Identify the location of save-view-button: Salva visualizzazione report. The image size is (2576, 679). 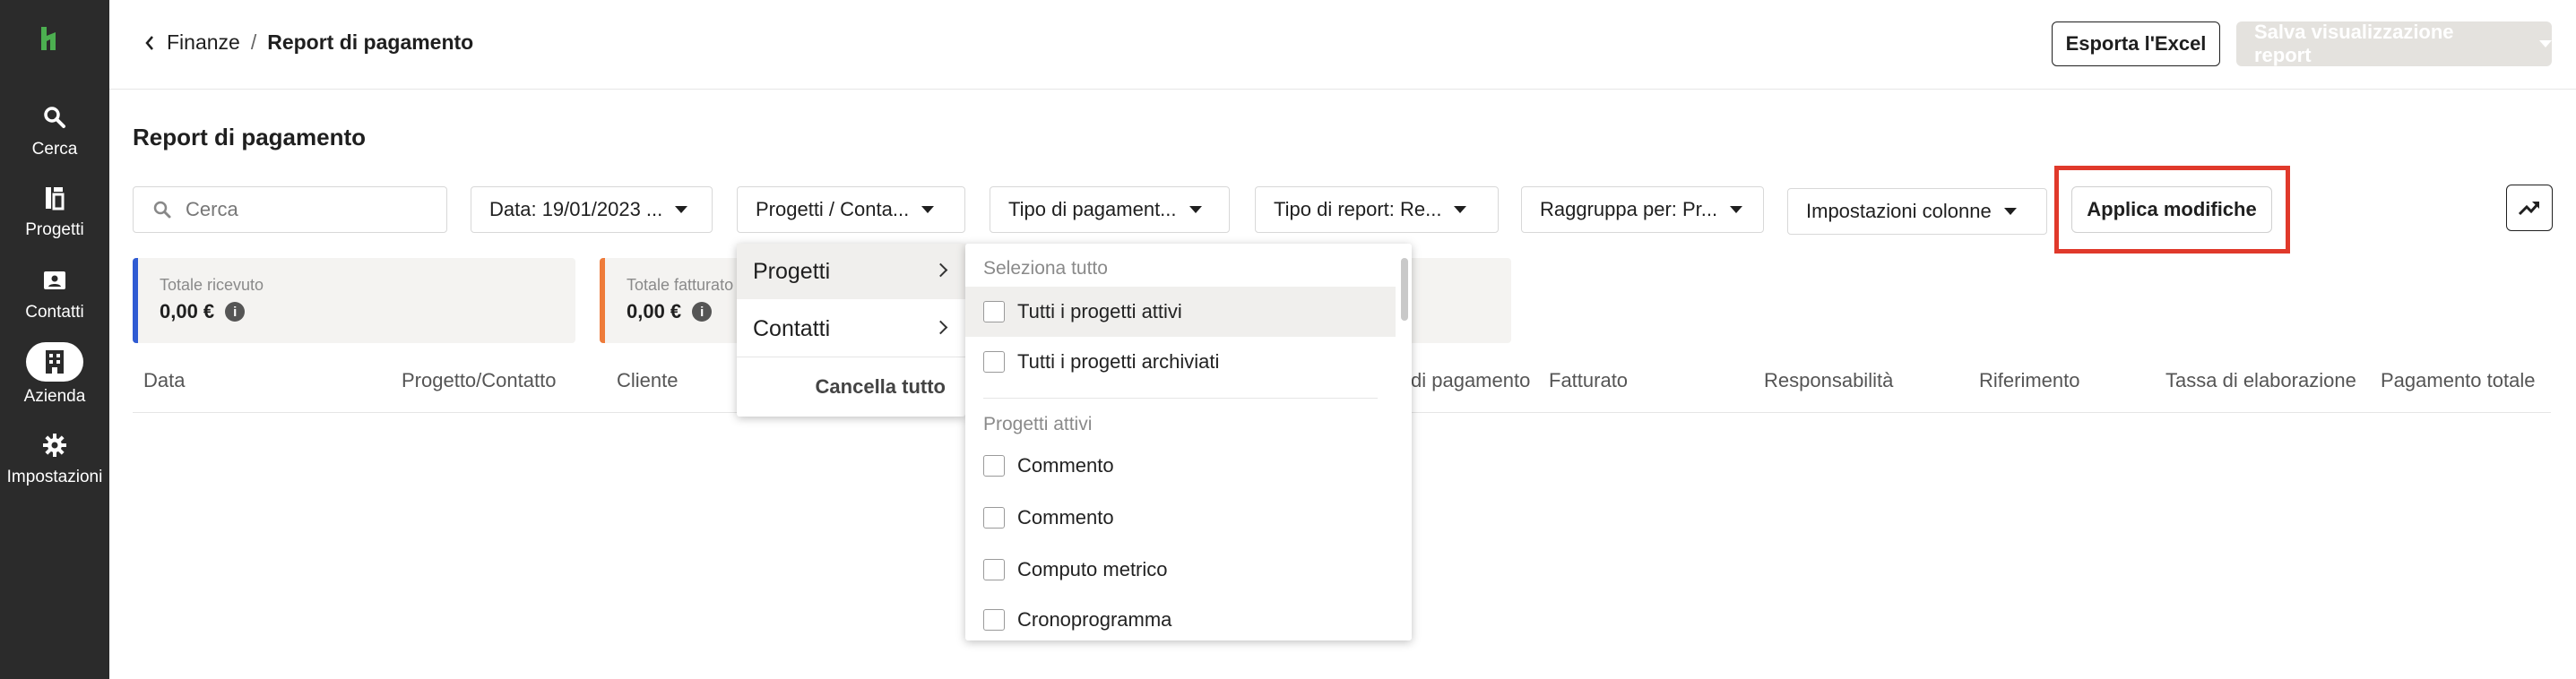
(2394, 43).